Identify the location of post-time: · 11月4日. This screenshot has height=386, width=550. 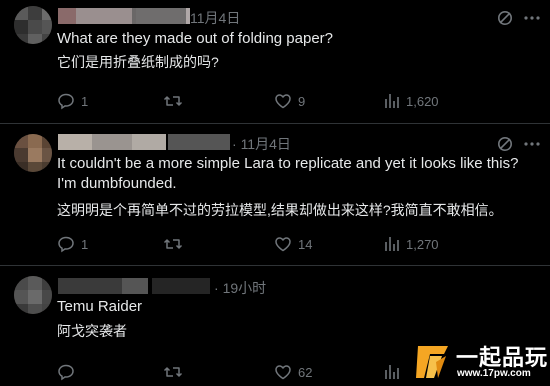
(261, 144).